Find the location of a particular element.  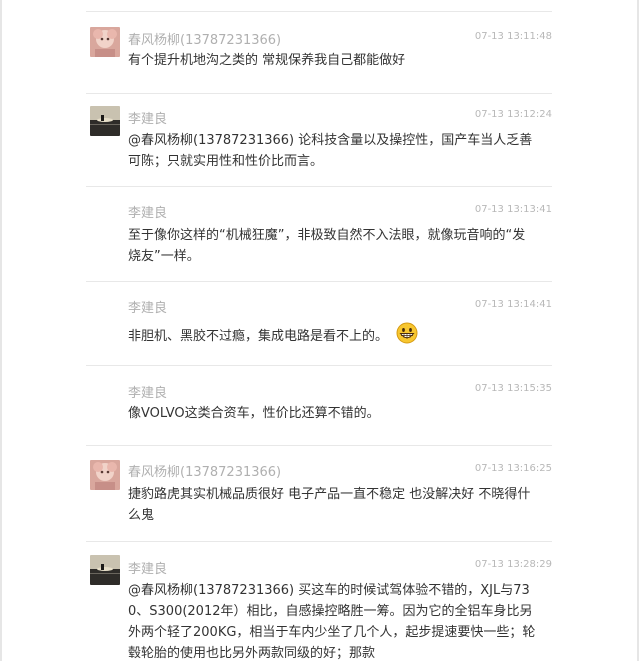

comment-text: 至于像你这样的“机械狂魔”，非极致自然不入法眼，就像玩音响的“发烧友”一样。 is located at coordinates (327, 246).